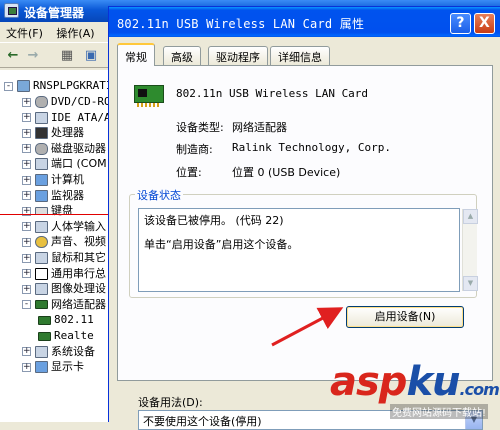 This screenshot has height=430, width=500. I want to click on tree-root: - RNSPLPGKRATI, so click(58, 86).